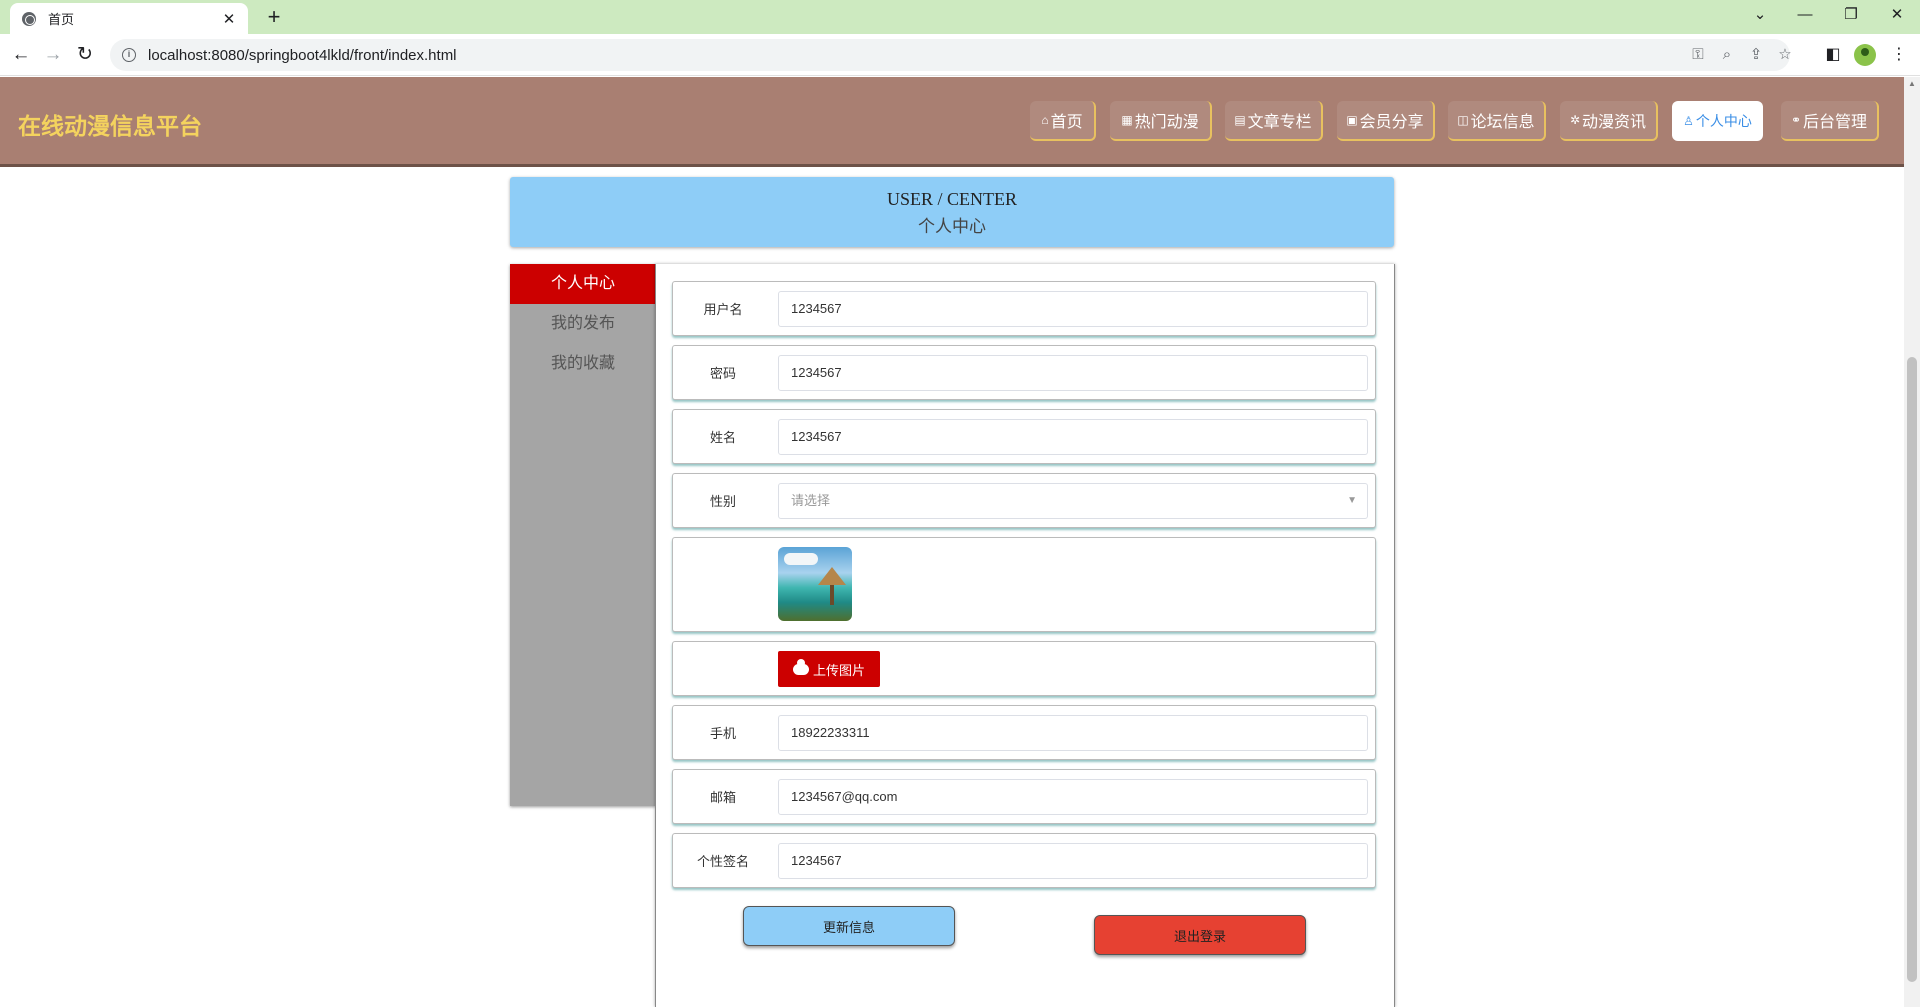 This screenshot has width=1920, height=1007. What do you see at coordinates (722, 797) in the screenshot?
I see `email-label: 邮箱` at bounding box center [722, 797].